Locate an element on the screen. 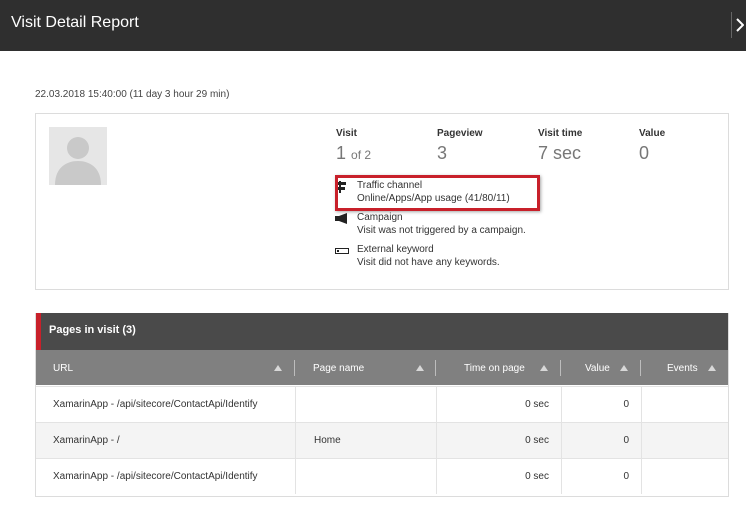  cell-url: XamarinApp - / is located at coordinates (165, 440).